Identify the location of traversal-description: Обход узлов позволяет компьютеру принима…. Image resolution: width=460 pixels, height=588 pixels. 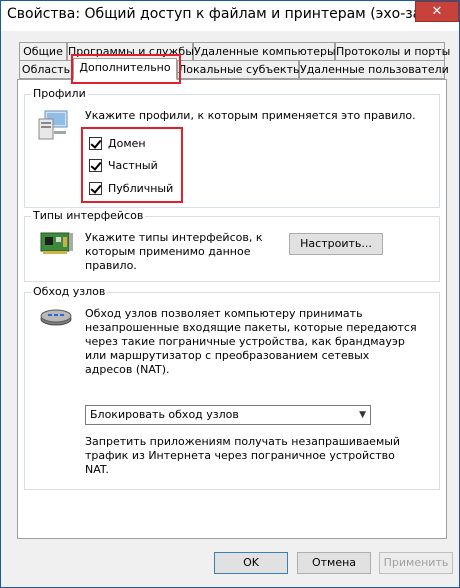
(251, 341).